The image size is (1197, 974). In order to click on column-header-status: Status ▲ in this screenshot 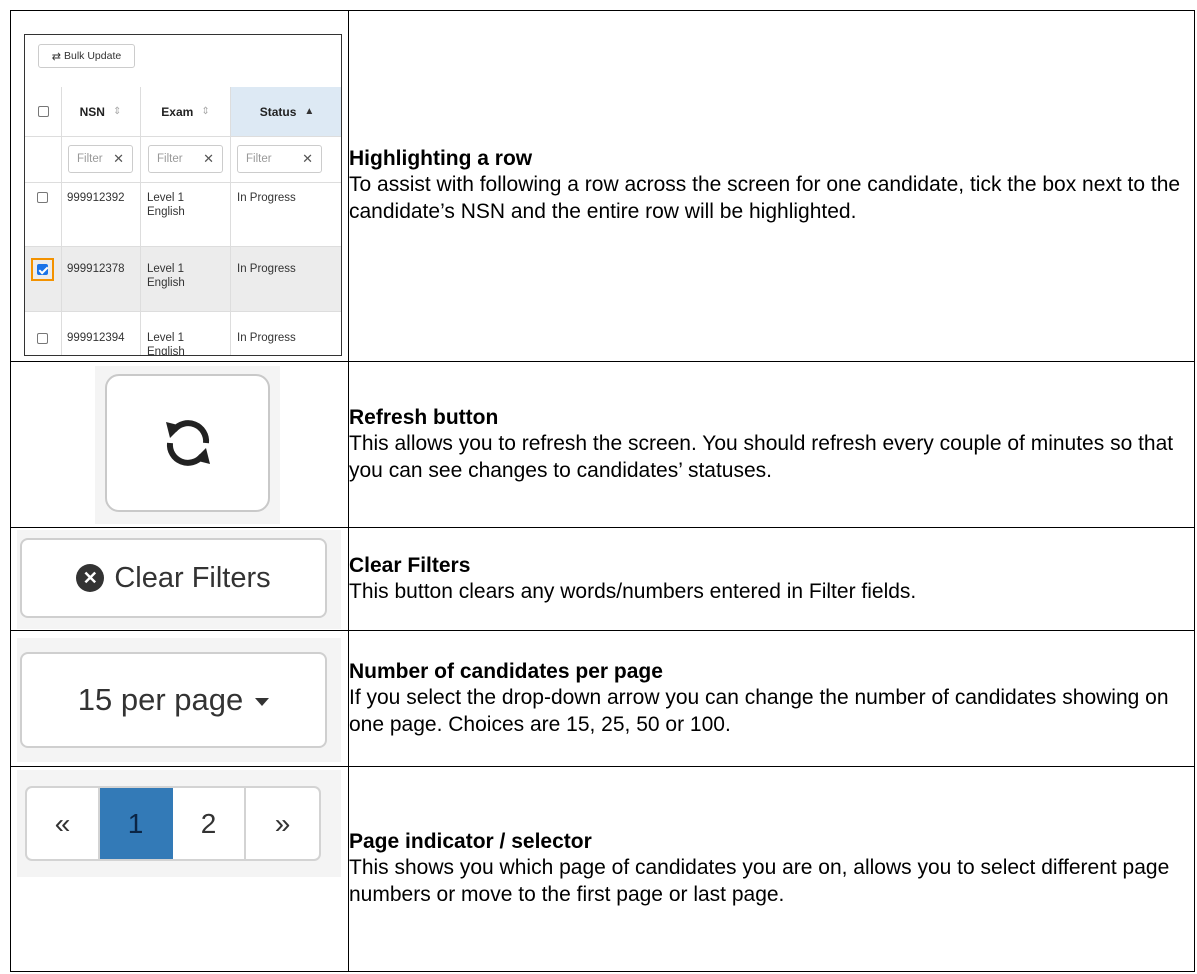, I will do `click(286, 111)`.